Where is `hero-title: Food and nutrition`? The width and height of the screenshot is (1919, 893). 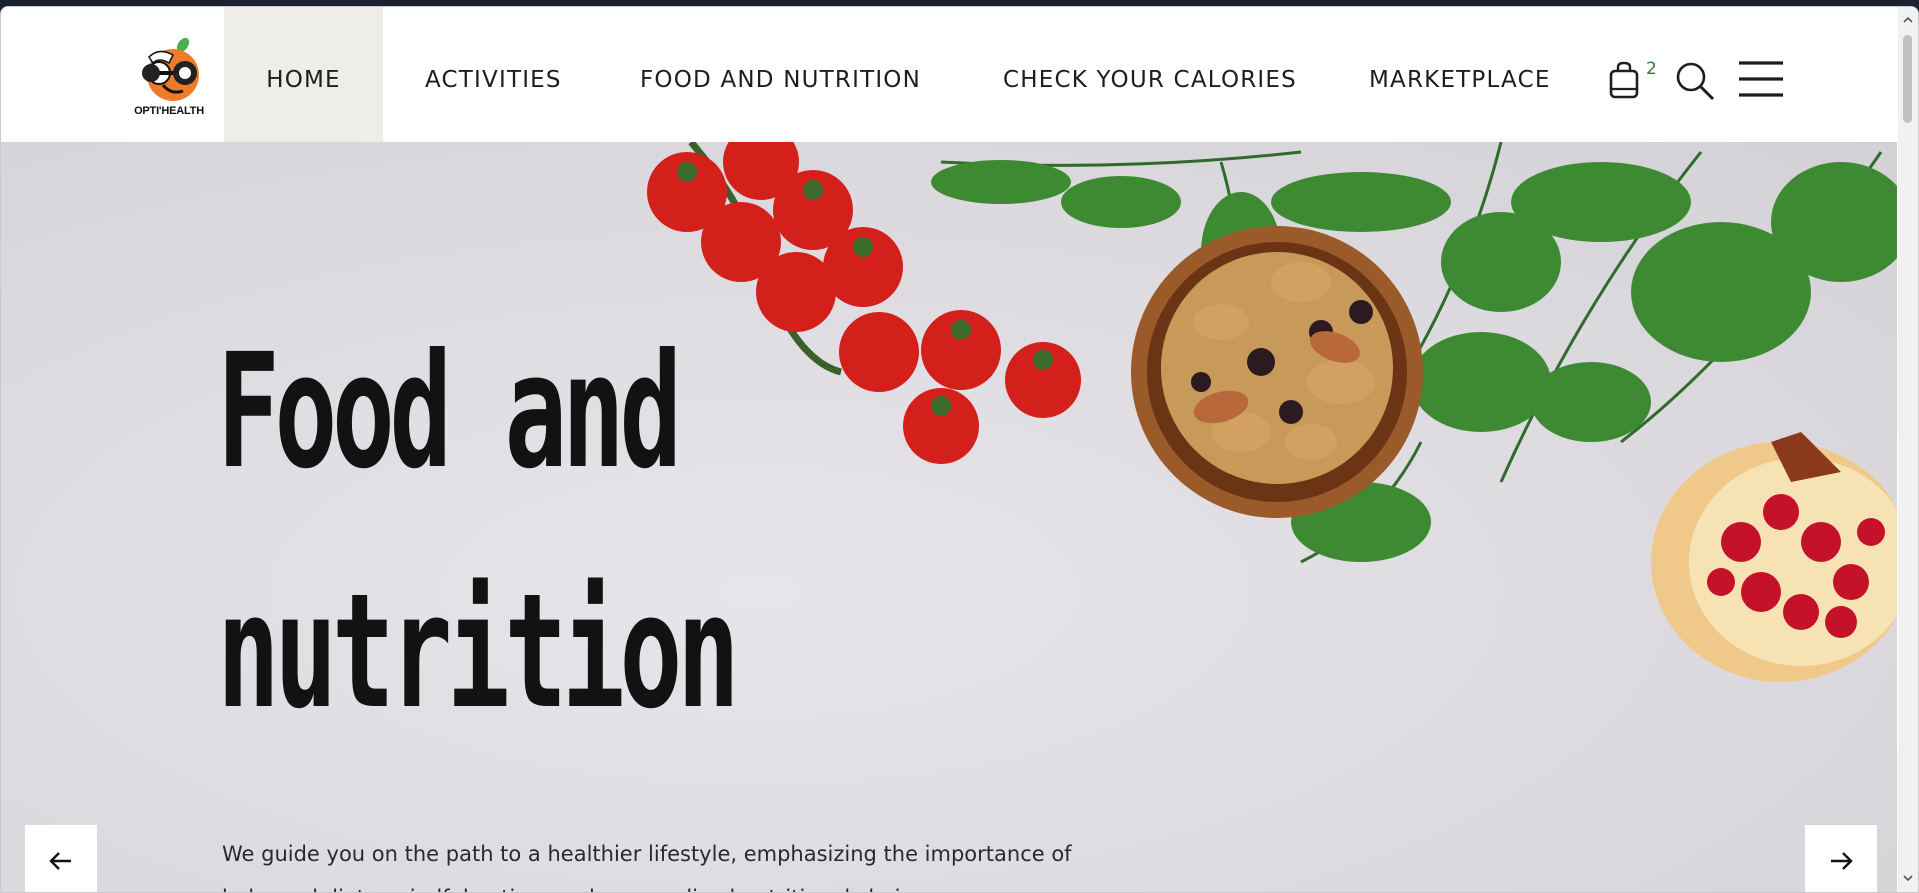 hero-title: Food and nutrition is located at coordinates (478, 532).